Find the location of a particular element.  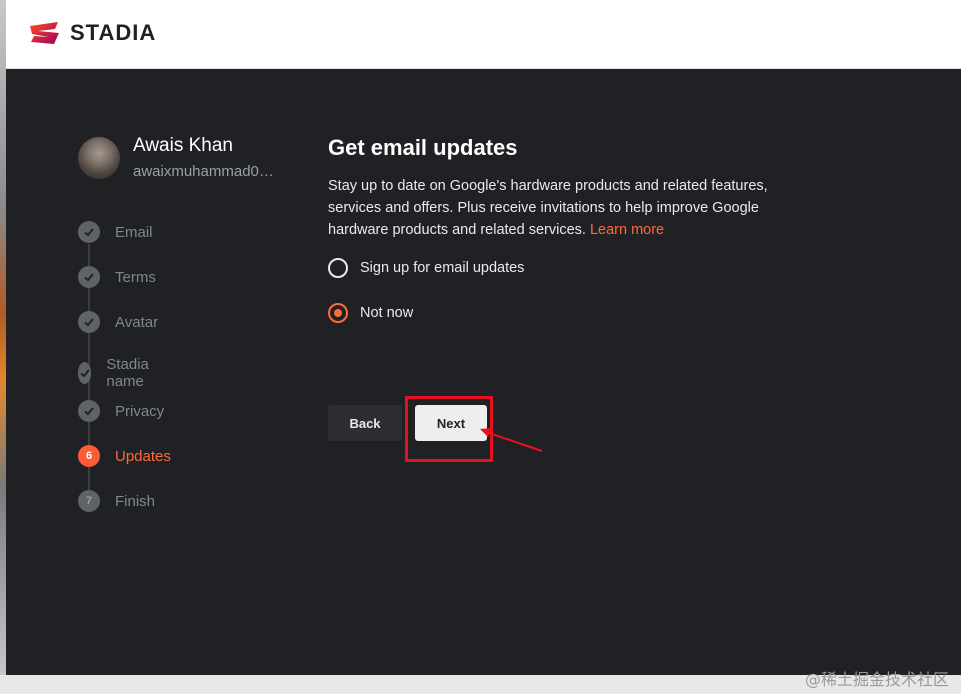

step-avatar: Avatar is located at coordinates (118, 322).